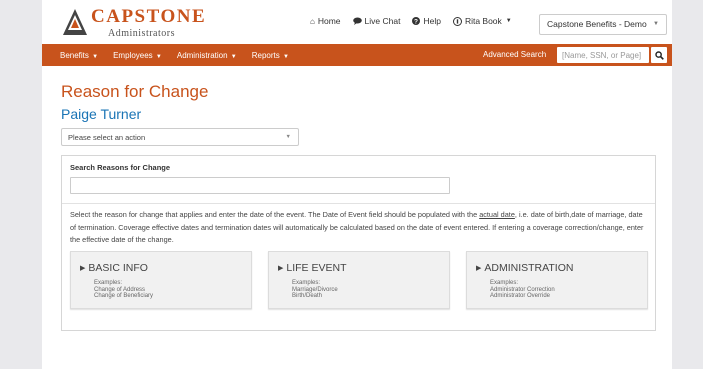 The height and width of the screenshot is (369, 703). I want to click on home-link-label: Home, so click(329, 21).